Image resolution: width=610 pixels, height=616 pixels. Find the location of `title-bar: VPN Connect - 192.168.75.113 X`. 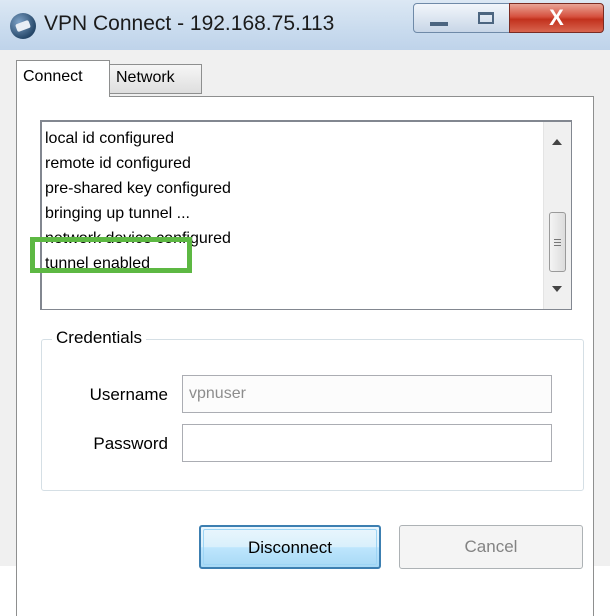

title-bar: VPN Connect - 192.168.75.113 X is located at coordinates (305, 25).